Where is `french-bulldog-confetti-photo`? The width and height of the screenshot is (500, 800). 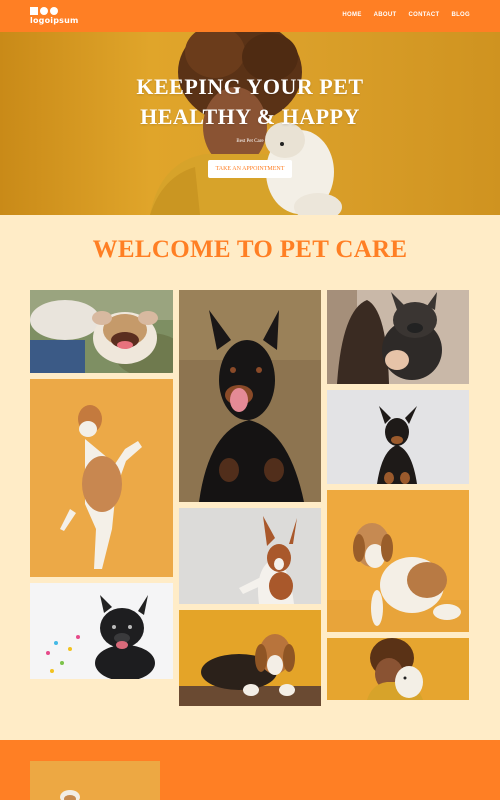
french-bulldog-confetti-photo is located at coordinates (101, 631).